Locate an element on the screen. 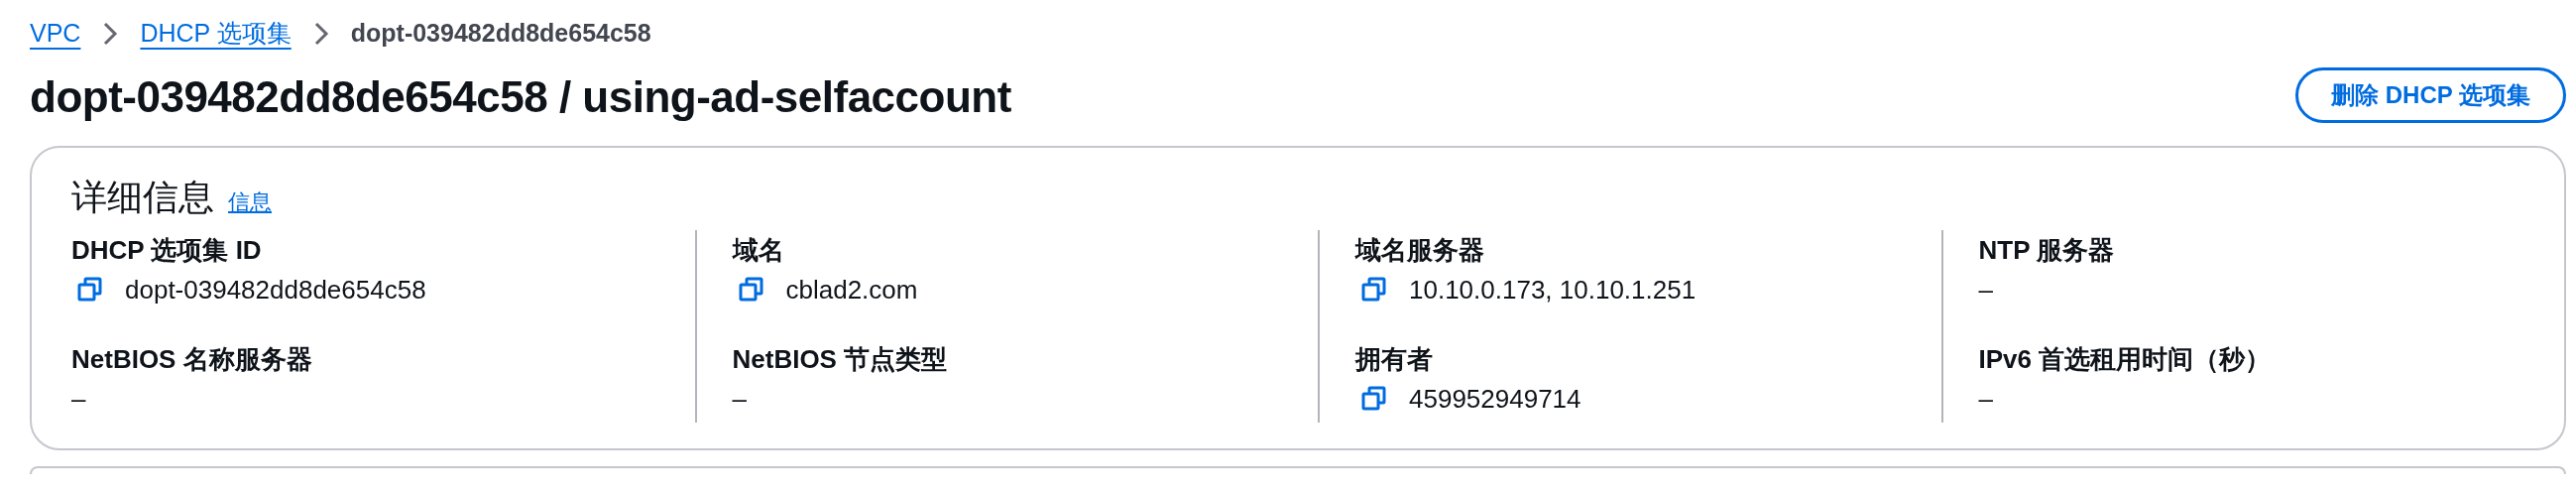 Image resolution: width=2576 pixels, height=492 pixels. field-label: NTP 服务器 is located at coordinates (2047, 250).